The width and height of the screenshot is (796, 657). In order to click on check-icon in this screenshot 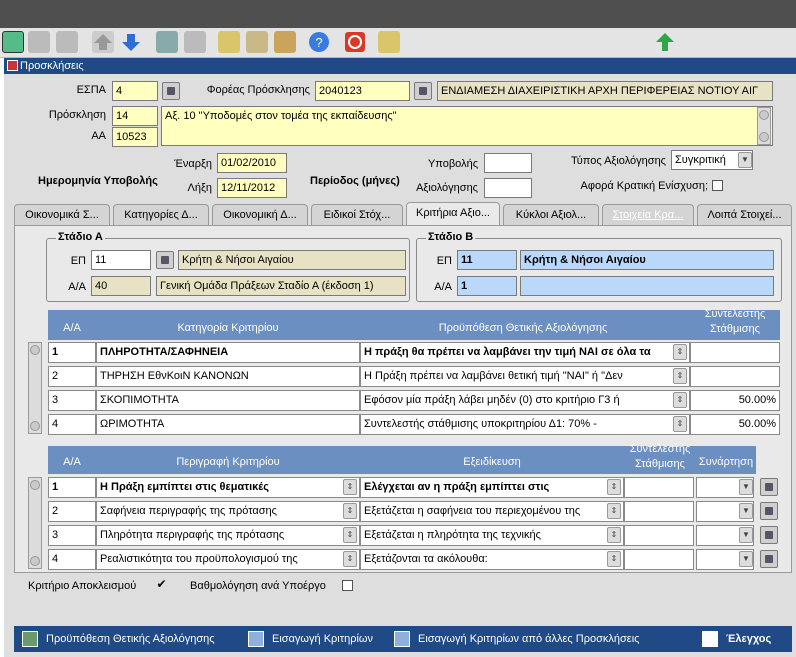, I will do `click(710, 639)`.